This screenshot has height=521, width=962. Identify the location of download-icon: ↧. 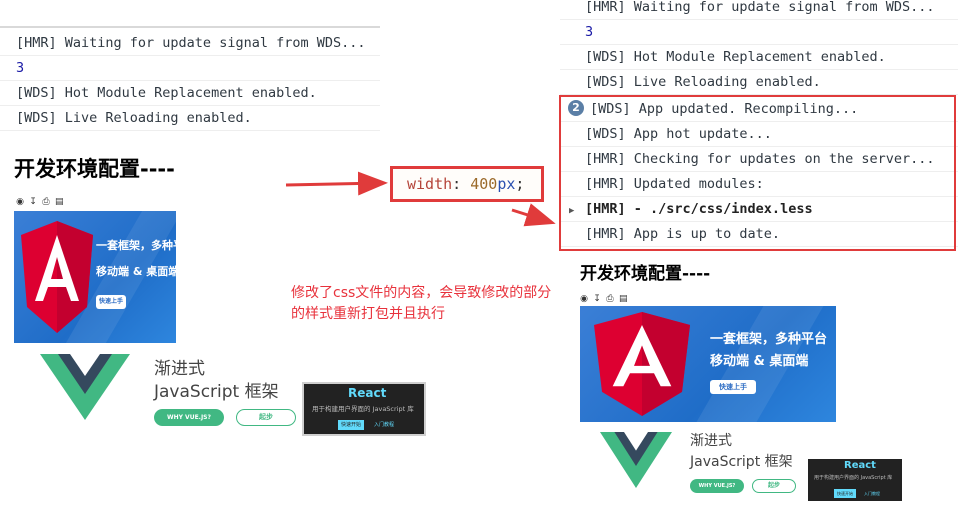
(597, 299).